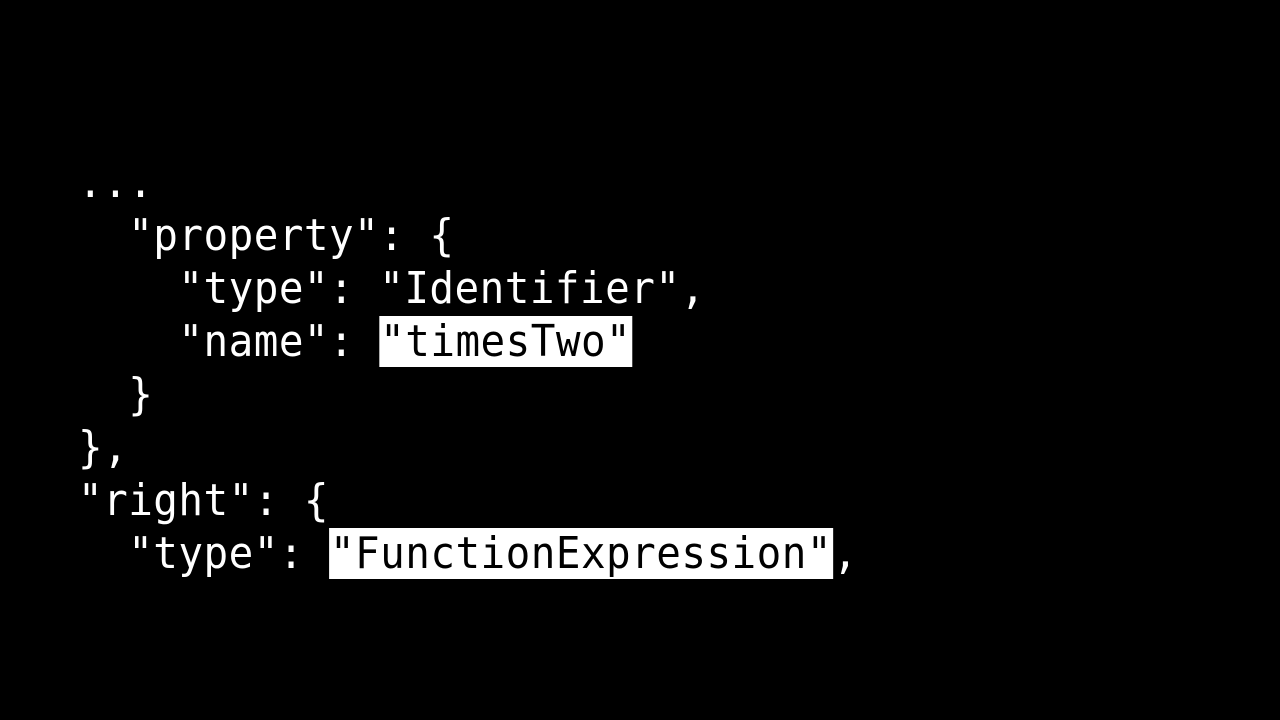 Image resolution: width=1280 pixels, height=720 pixels. I want to click on code-text: "right": {, so click(204, 500).